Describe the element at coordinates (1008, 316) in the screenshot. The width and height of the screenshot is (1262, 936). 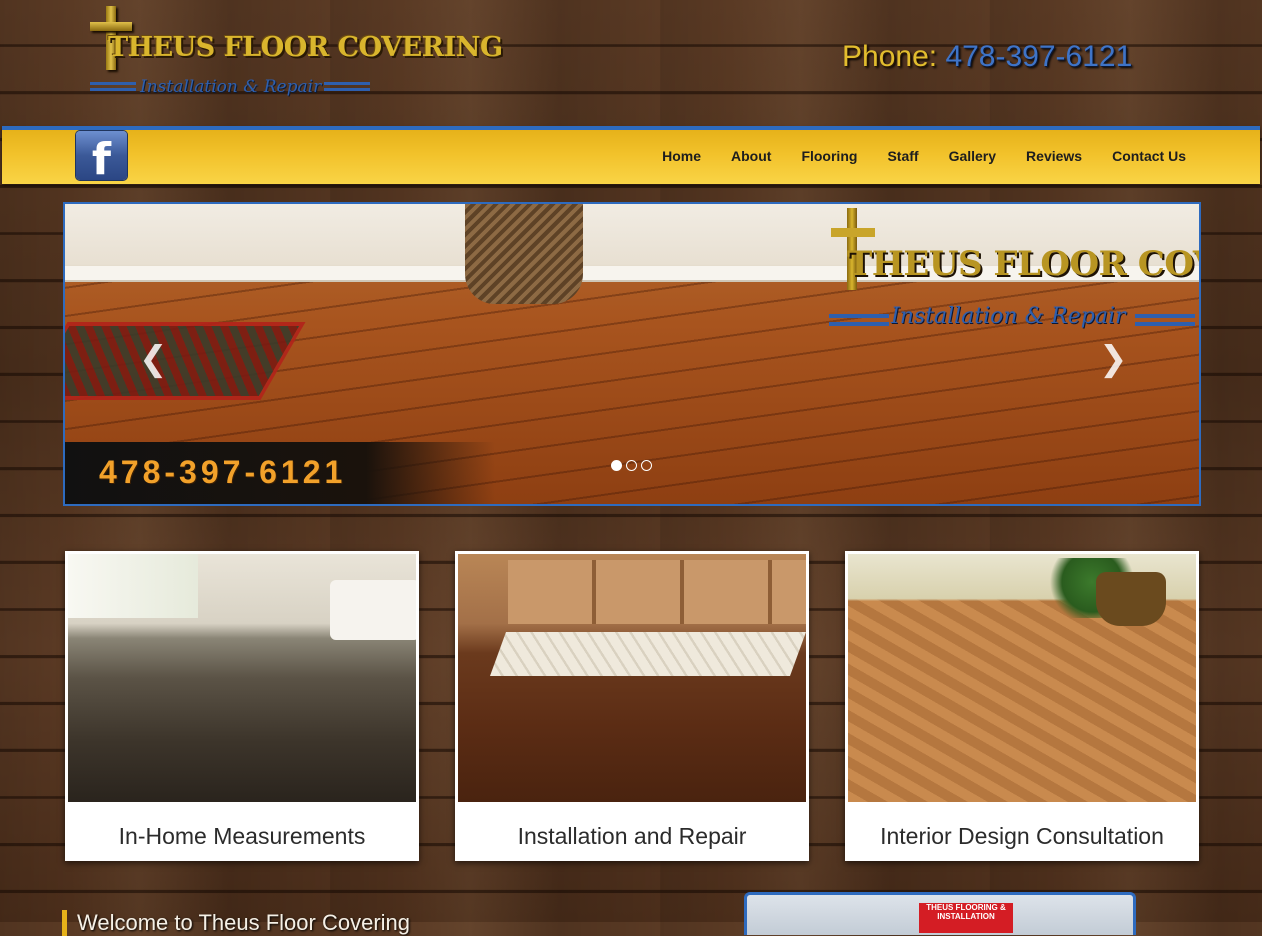
I see `slide-logo-subtitle: Installation & Repair` at that location.